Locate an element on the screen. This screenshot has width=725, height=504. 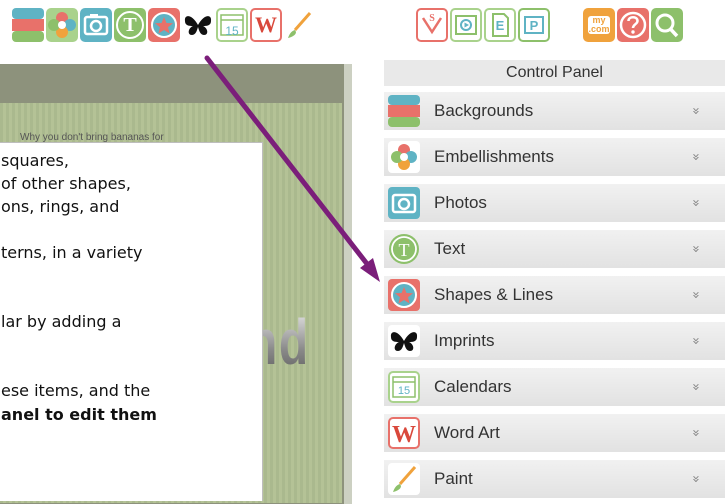
toolbar-shapes-button is located at coordinates (164, 25).